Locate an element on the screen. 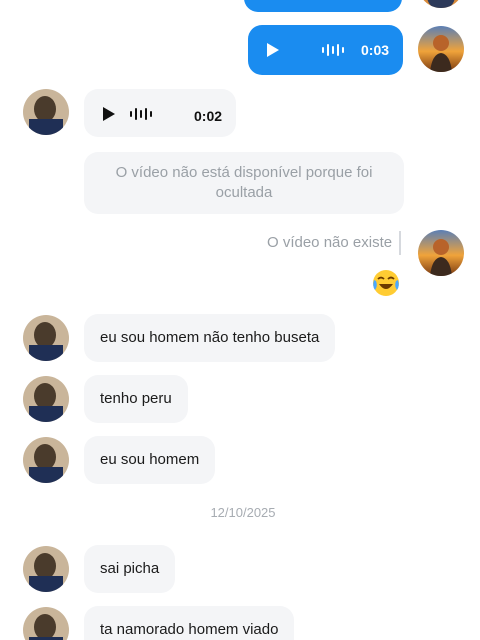  message-bubble: tenho peru is located at coordinates (136, 399).